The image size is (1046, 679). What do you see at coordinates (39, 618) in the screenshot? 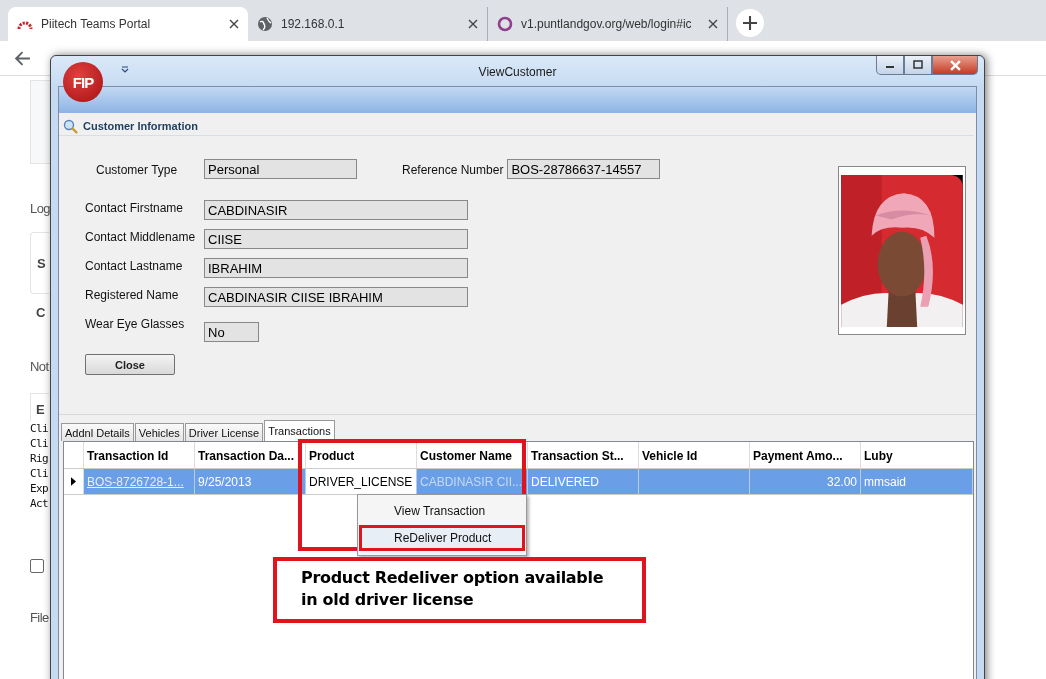
I see `page-text: File` at bounding box center [39, 618].